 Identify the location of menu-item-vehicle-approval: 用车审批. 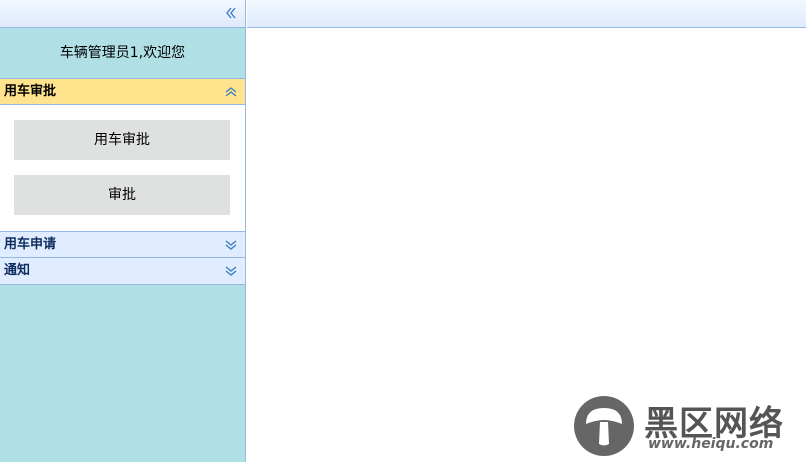
(122, 140).